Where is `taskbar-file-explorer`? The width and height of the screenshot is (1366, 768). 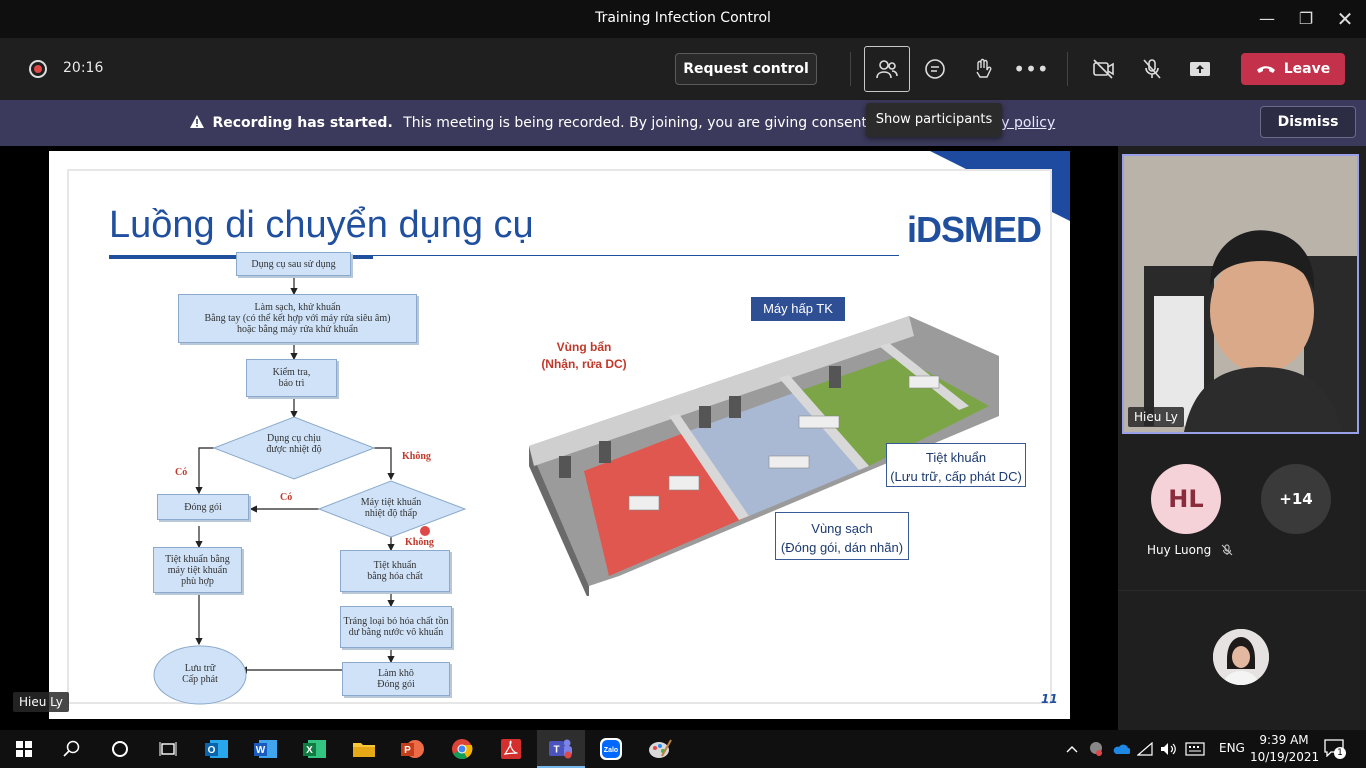
taskbar-file-explorer is located at coordinates (364, 749).